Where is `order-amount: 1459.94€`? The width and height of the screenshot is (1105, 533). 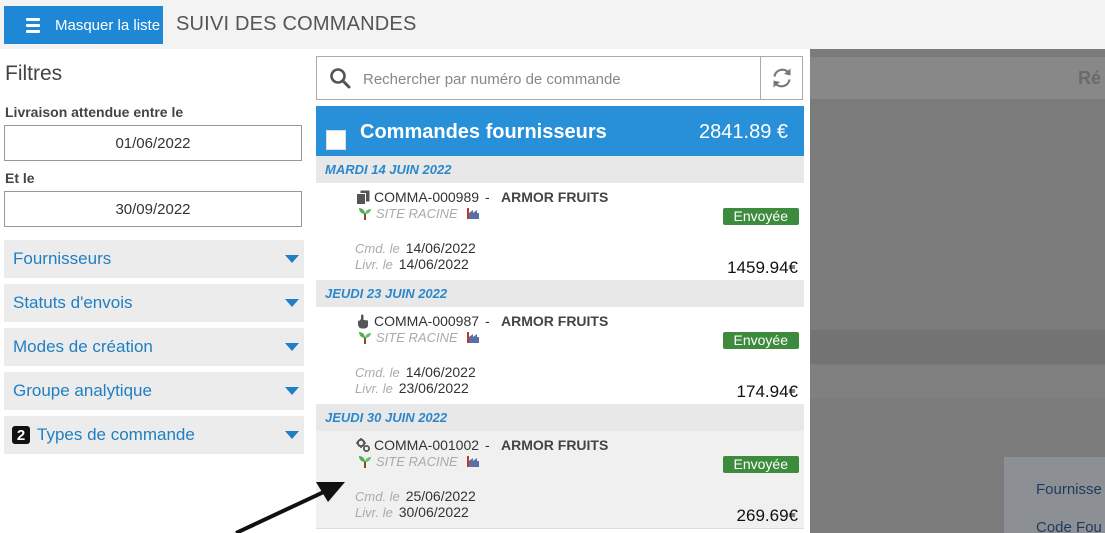 order-amount: 1459.94€ is located at coordinates (762, 267).